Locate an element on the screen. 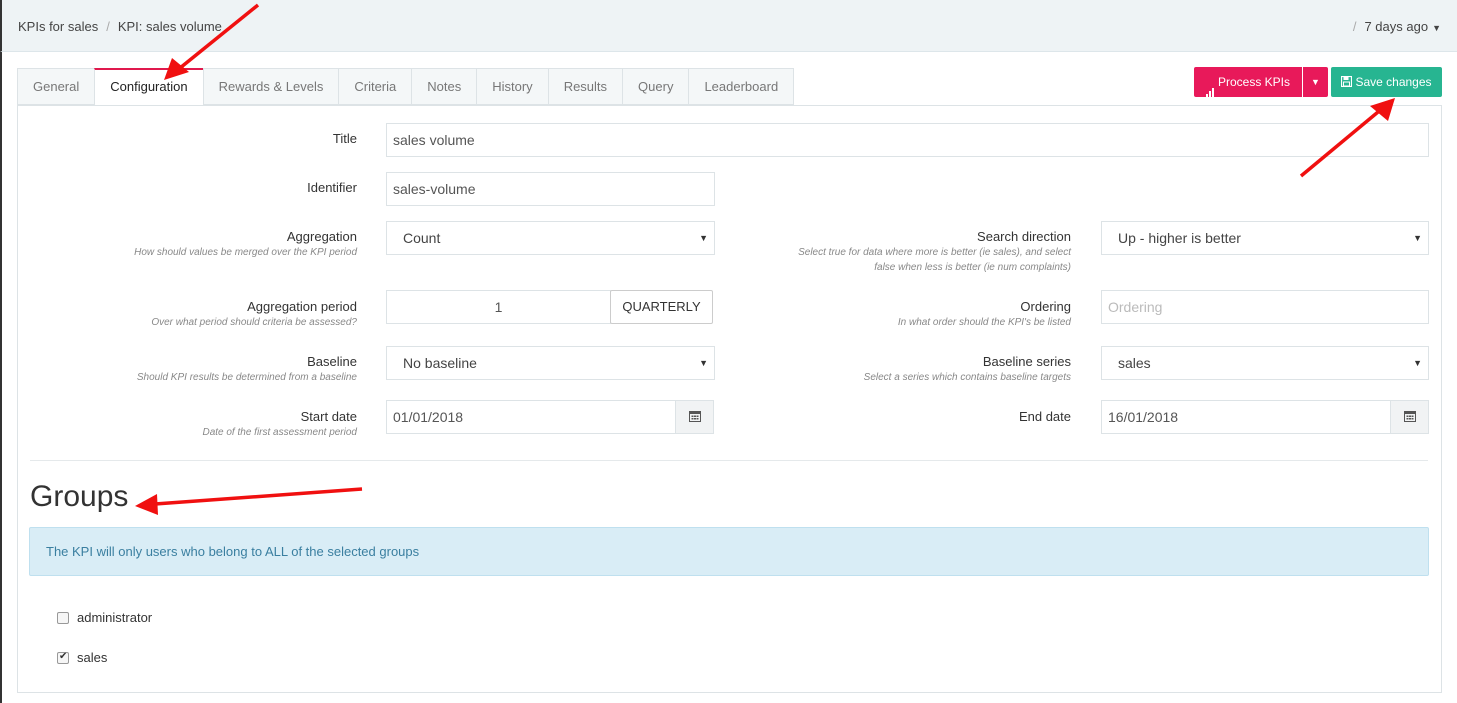  end-date-label: End date is located at coordinates (1044, 416).